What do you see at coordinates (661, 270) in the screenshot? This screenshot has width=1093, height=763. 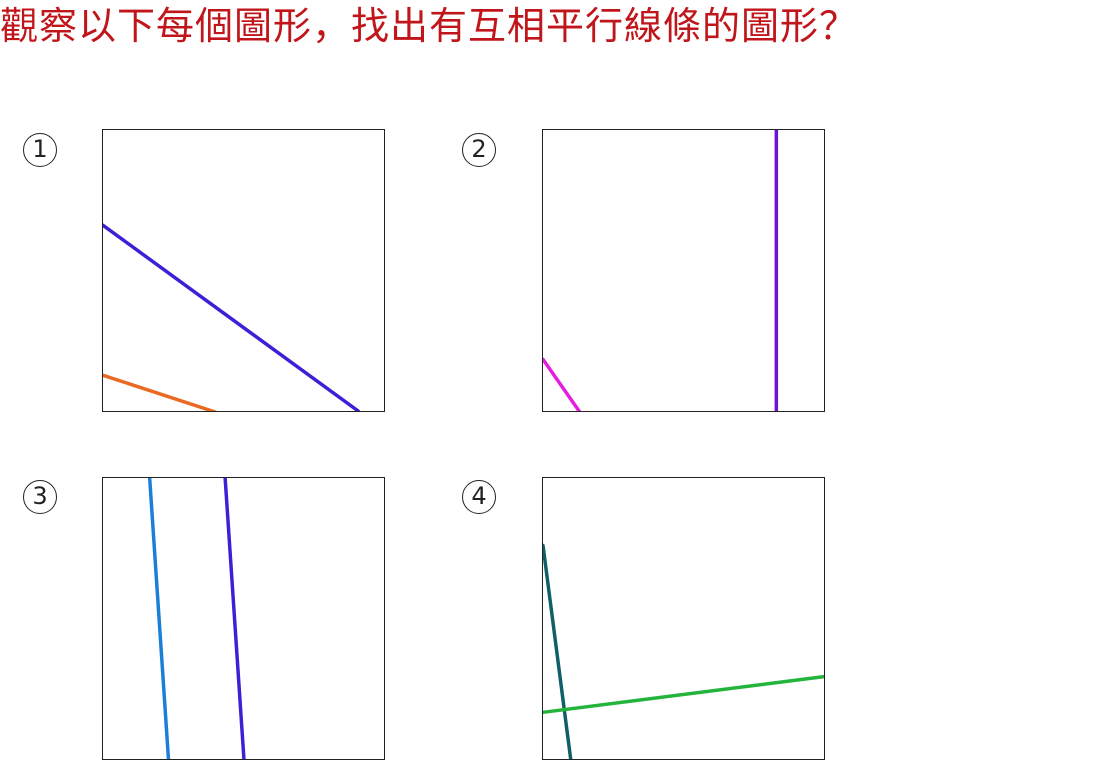 I see `figure-2-canvas` at bounding box center [661, 270].